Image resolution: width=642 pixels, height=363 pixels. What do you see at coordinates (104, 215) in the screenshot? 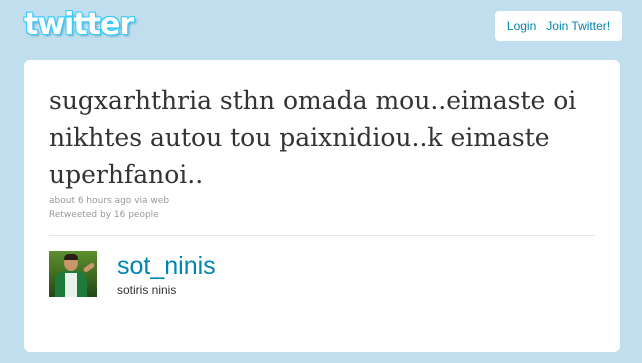
I see `retweet-count-link: Retweeted by 16 people` at bounding box center [104, 215].